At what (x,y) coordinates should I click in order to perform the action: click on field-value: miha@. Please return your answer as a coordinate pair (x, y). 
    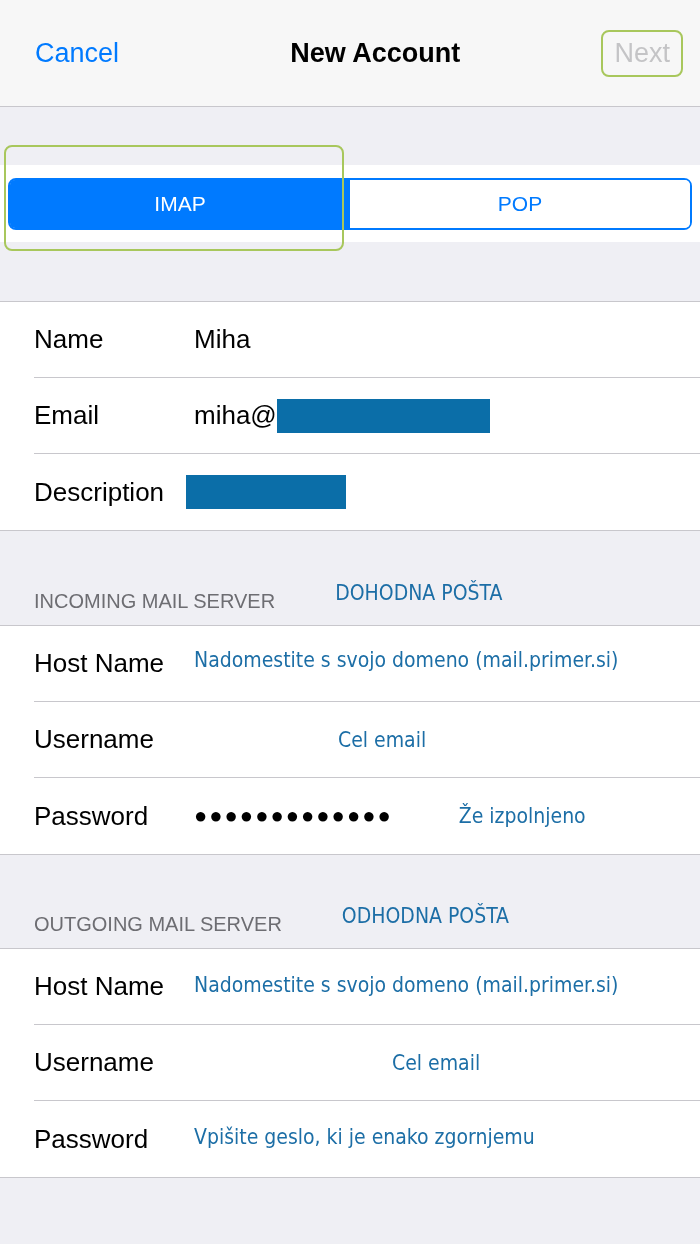
    Looking at the image, I should click on (235, 415).